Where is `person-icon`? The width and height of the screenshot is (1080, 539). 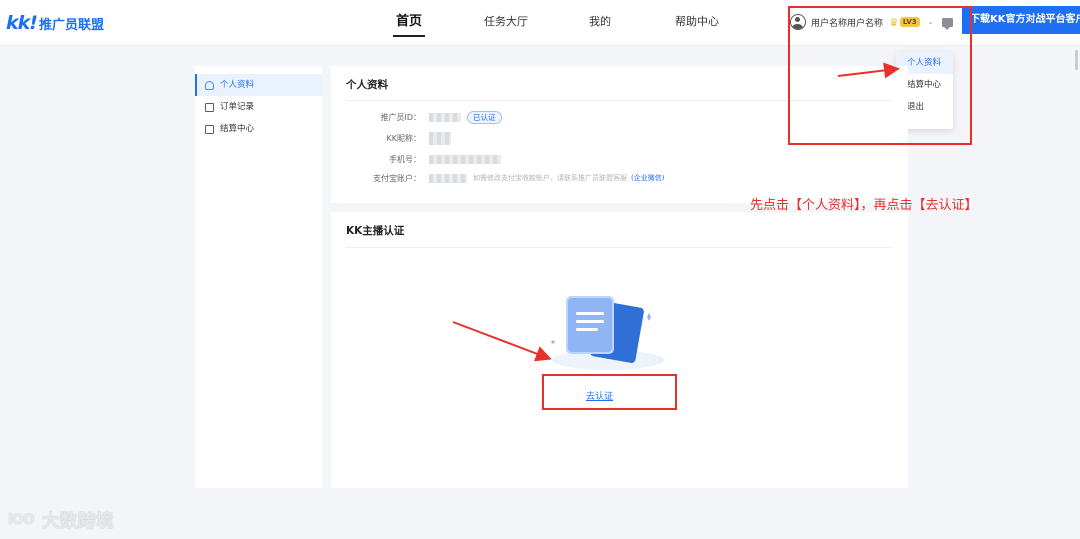 person-icon is located at coordinates (209, 85).